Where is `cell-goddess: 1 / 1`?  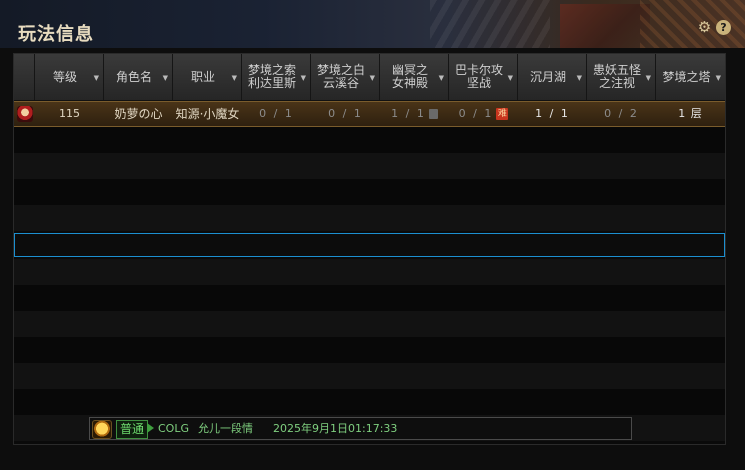 cell-goddess: 1 / 1 is located at coordinates (414, 114).